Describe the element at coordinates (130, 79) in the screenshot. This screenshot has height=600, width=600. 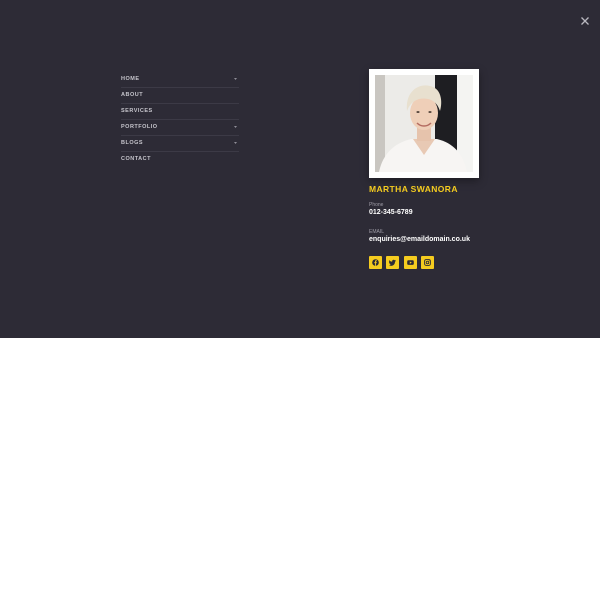
I see `menu-item-label: HOME` at that location.